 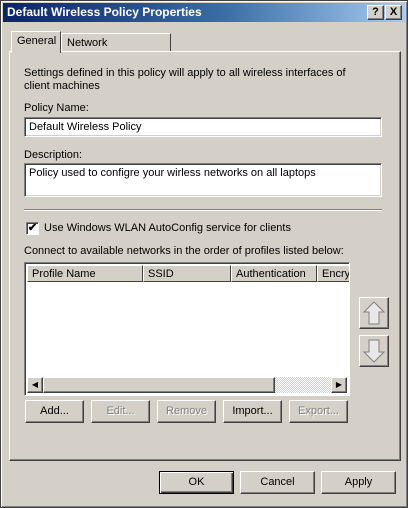 I want to click on scroll-right-icon: ▶, so click(x=339, y=385).